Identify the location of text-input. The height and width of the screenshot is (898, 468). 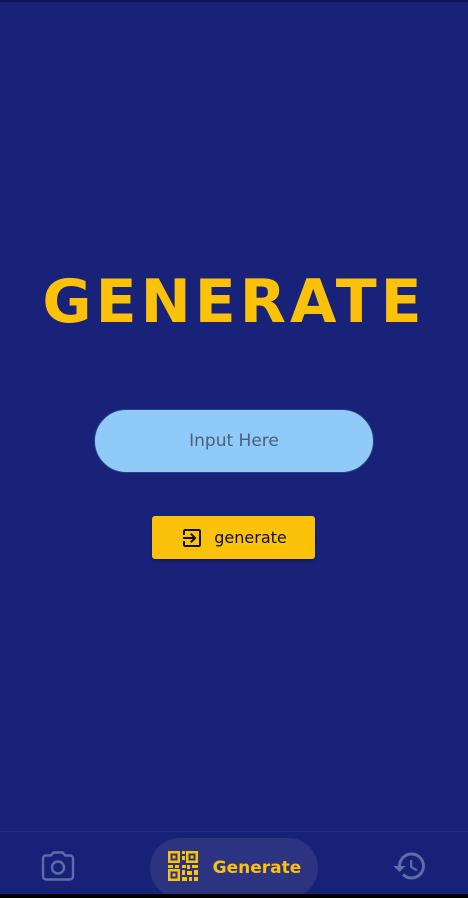
(234, 441).